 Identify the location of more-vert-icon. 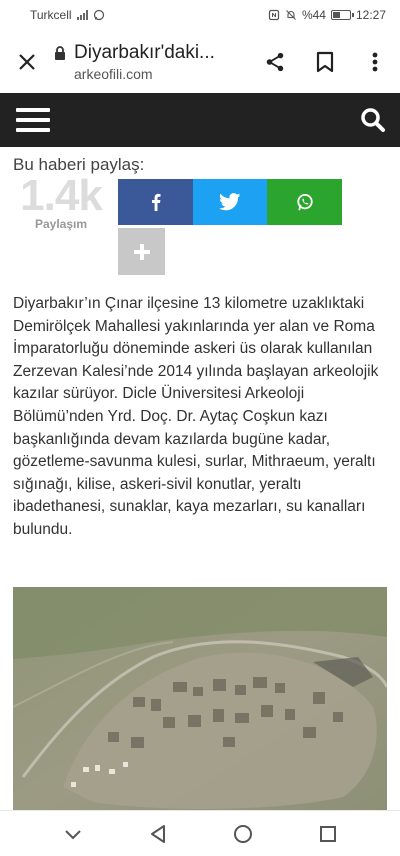
(375, 61).